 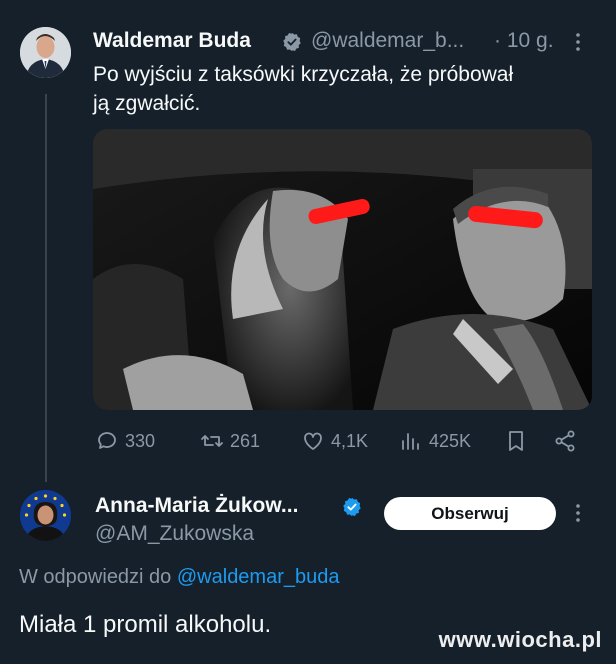 What do you see at coordinates (350, 440) in the screenshot?
I see `like-count: 4,1K` at bounding box center [350, 440].